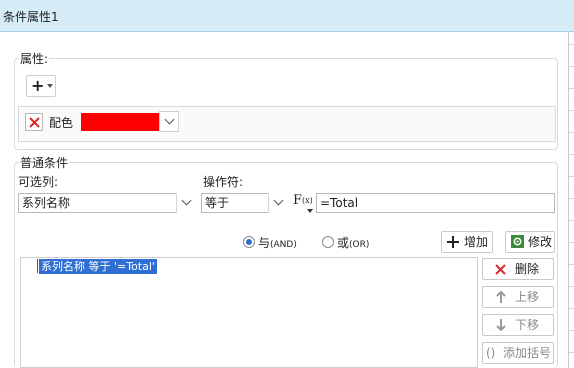 The image size is (574, 368). What do you see at coordinates (37, 266) in the screenshot?
I see `tree-line` at bounding box center [37, 266].